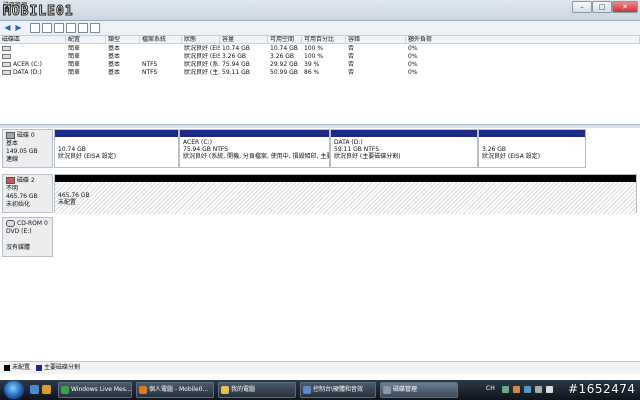 The width and height of the screenshot is (640, 400). What do you see at coordinates (236, 72) in the screenshot?
I see `capacity-cell: 59.11 GB` at bounding box center [236, 72].